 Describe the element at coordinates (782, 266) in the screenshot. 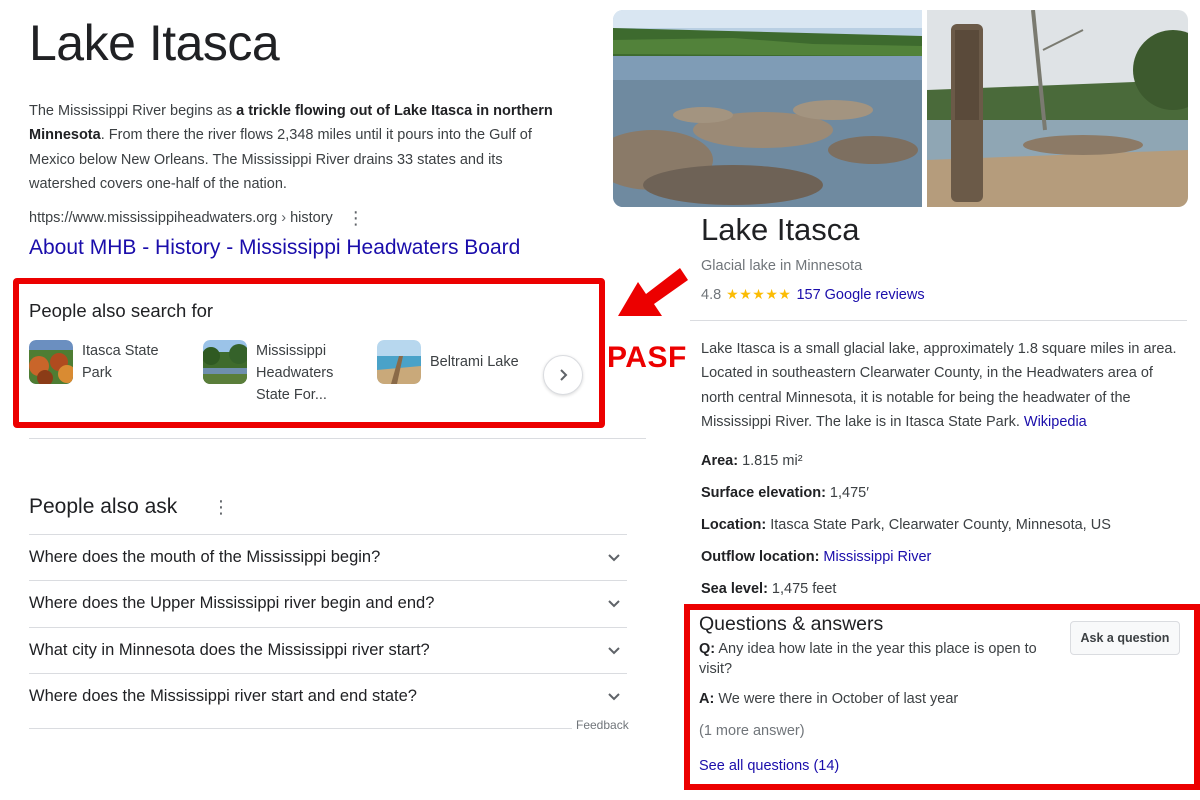

I see `panel-subtitle: Glacial lake in Minnesota` at that location.